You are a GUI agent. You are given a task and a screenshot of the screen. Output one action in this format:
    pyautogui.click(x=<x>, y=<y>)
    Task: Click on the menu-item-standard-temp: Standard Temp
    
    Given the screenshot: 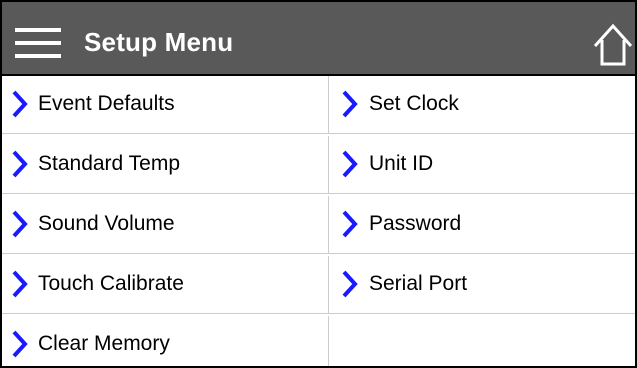 What is the action you would take?
    pyautogui.click(x=165, y=165)
    